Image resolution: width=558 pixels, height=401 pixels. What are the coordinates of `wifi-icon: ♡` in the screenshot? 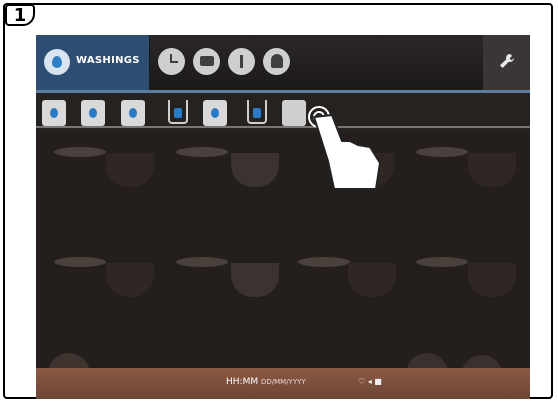 It's located at (362, 381).